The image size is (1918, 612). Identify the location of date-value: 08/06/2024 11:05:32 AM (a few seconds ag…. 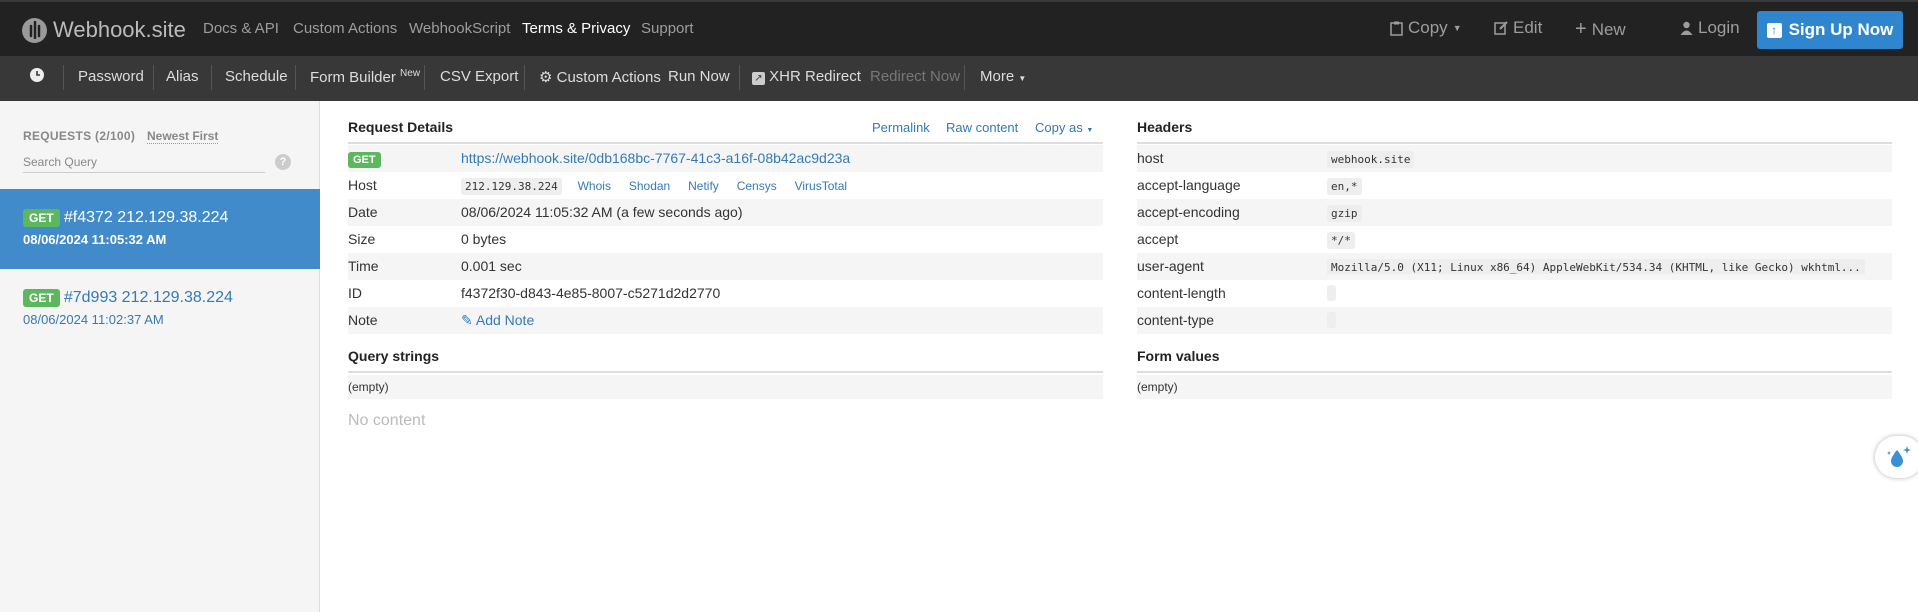
(602, 212).